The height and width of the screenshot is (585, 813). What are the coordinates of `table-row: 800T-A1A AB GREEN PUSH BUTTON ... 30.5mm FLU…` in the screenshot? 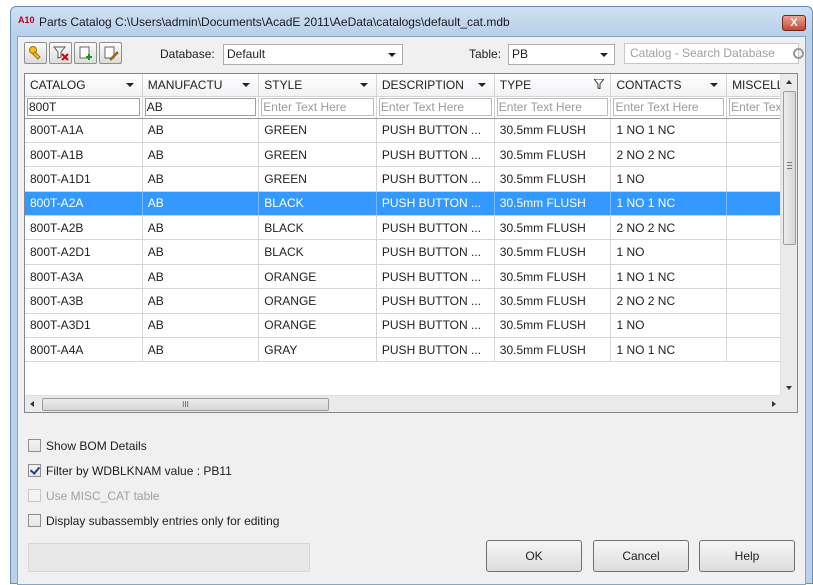 It's located at (411, 130).